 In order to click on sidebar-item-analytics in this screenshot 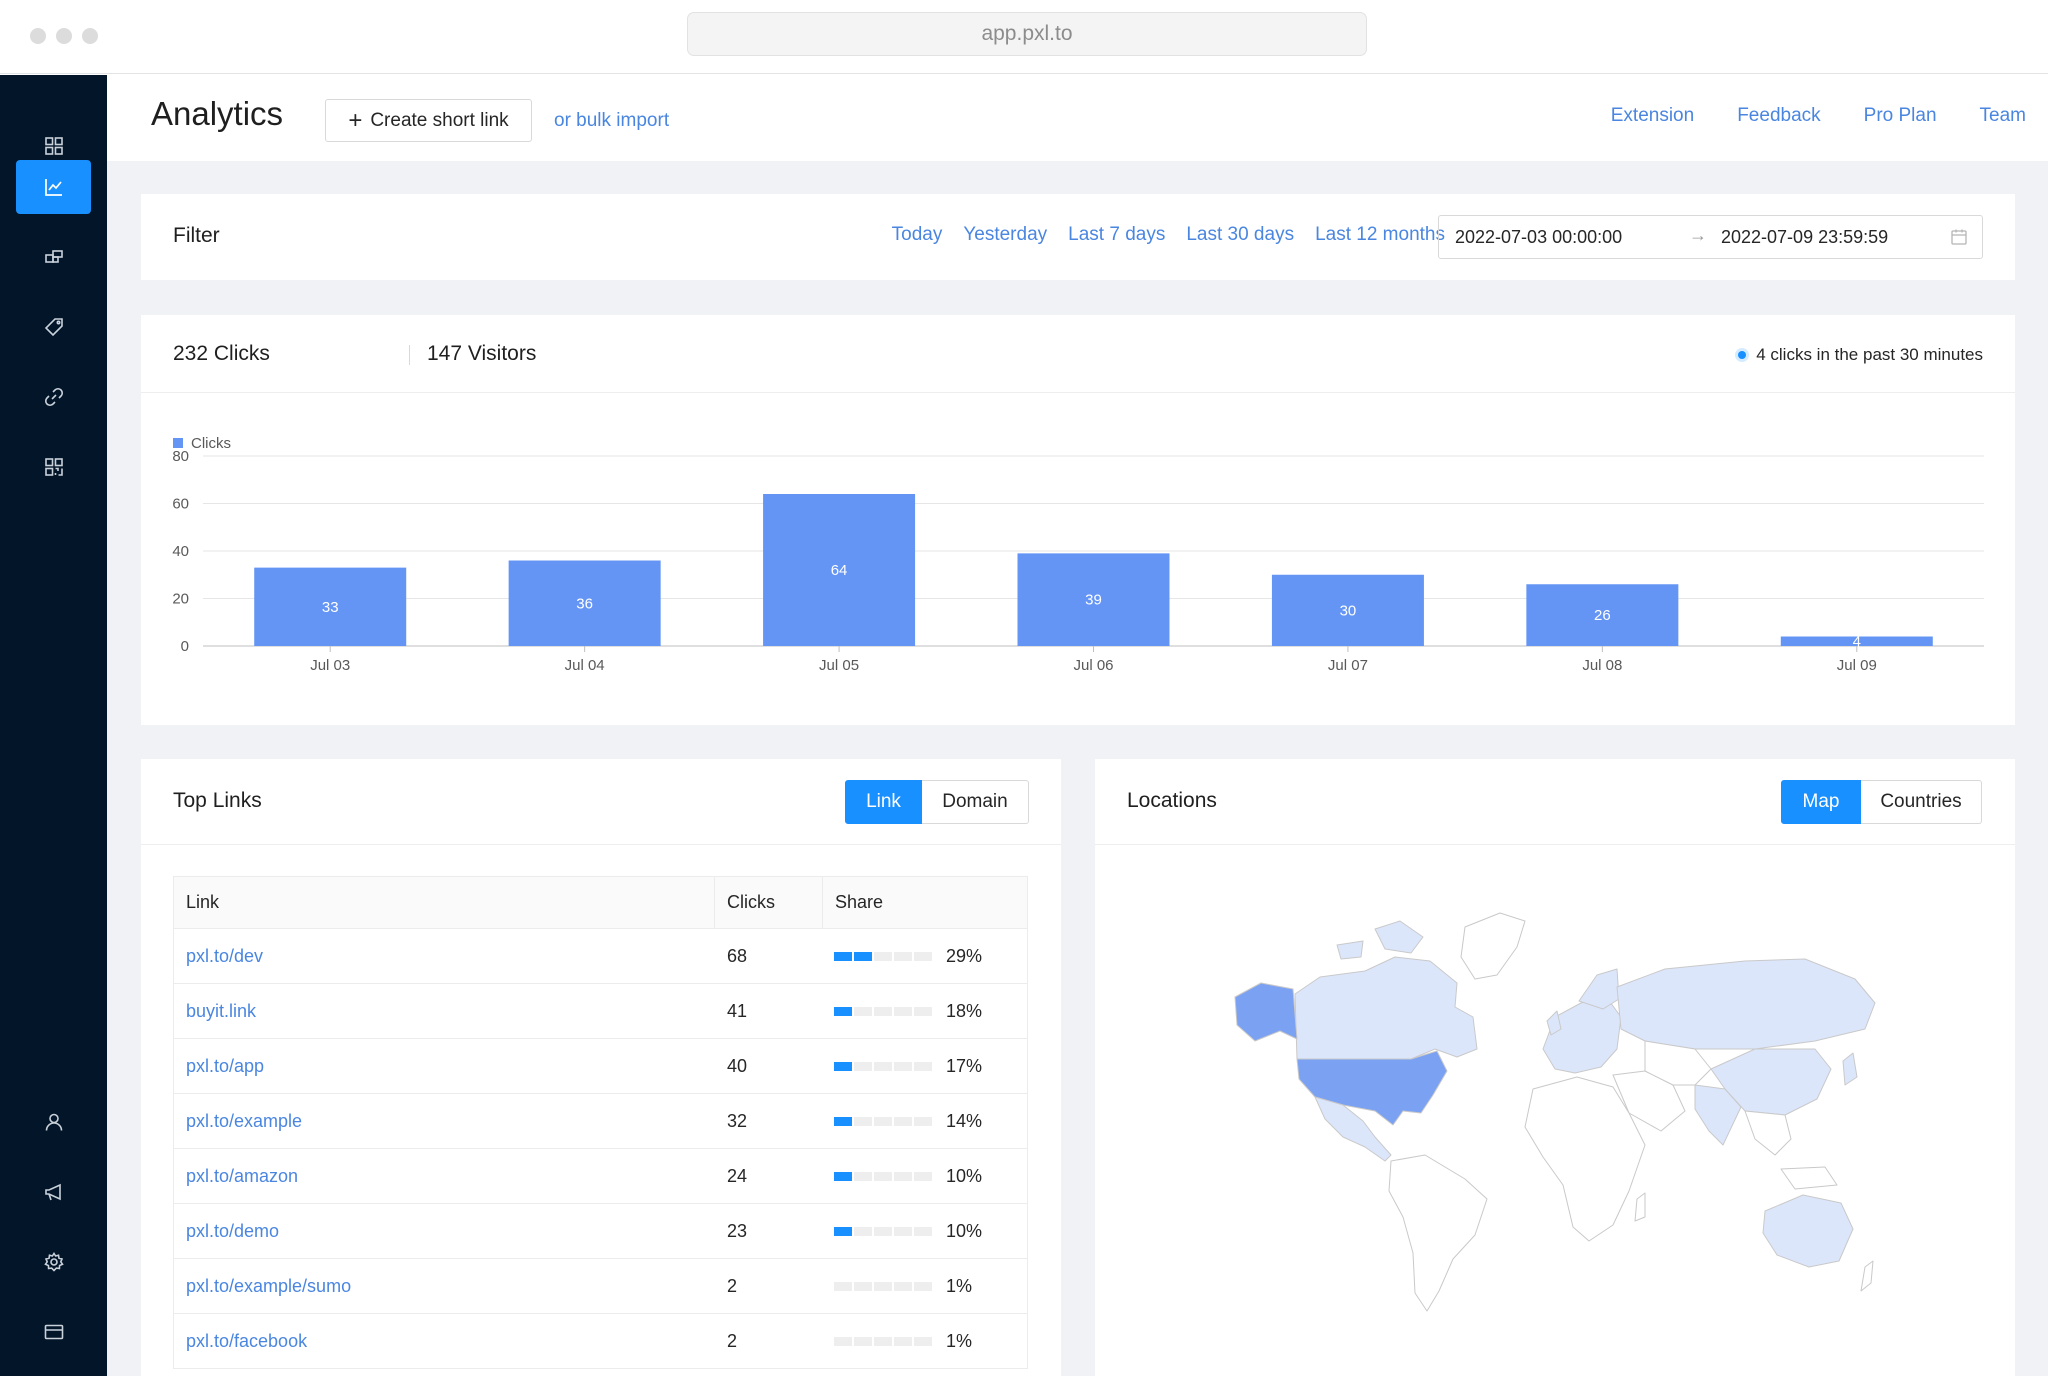, I will do `click(53, 187)`.